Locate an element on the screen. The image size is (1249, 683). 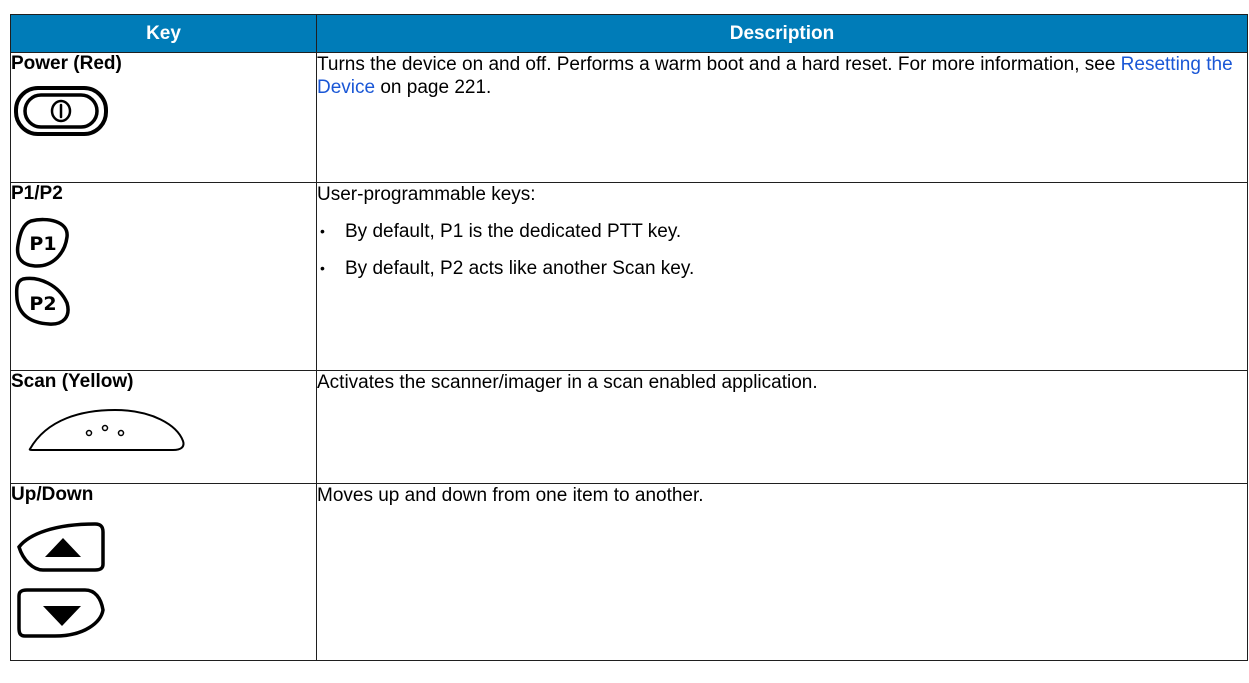
key-cell: Up/Down is located at coordinates (163, 572).